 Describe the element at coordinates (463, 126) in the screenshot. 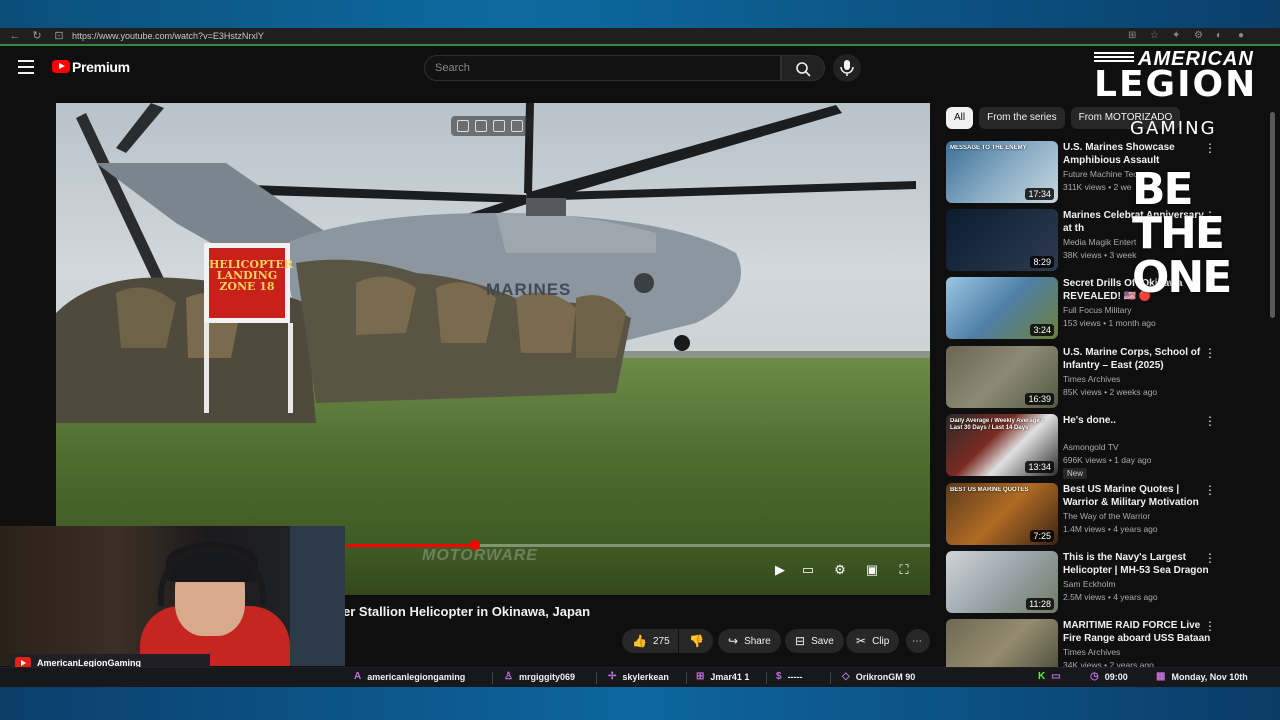

I see `pip-icon` at that location.